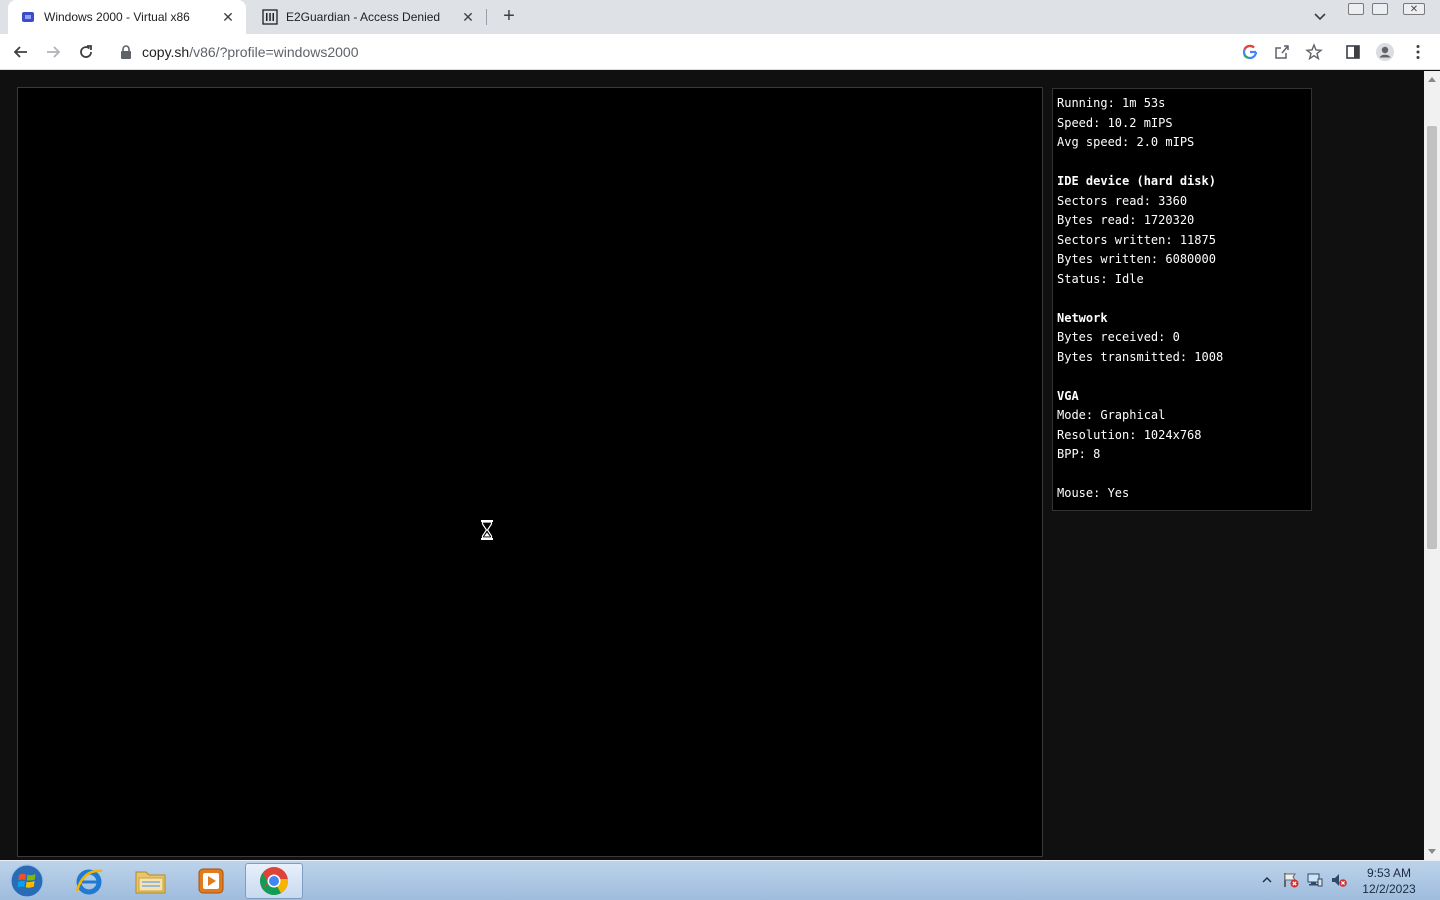  What do you see at coordinates (509, 17) in the screenshot?
I see `new-tab-button: +` at bounding box center [509, 17].